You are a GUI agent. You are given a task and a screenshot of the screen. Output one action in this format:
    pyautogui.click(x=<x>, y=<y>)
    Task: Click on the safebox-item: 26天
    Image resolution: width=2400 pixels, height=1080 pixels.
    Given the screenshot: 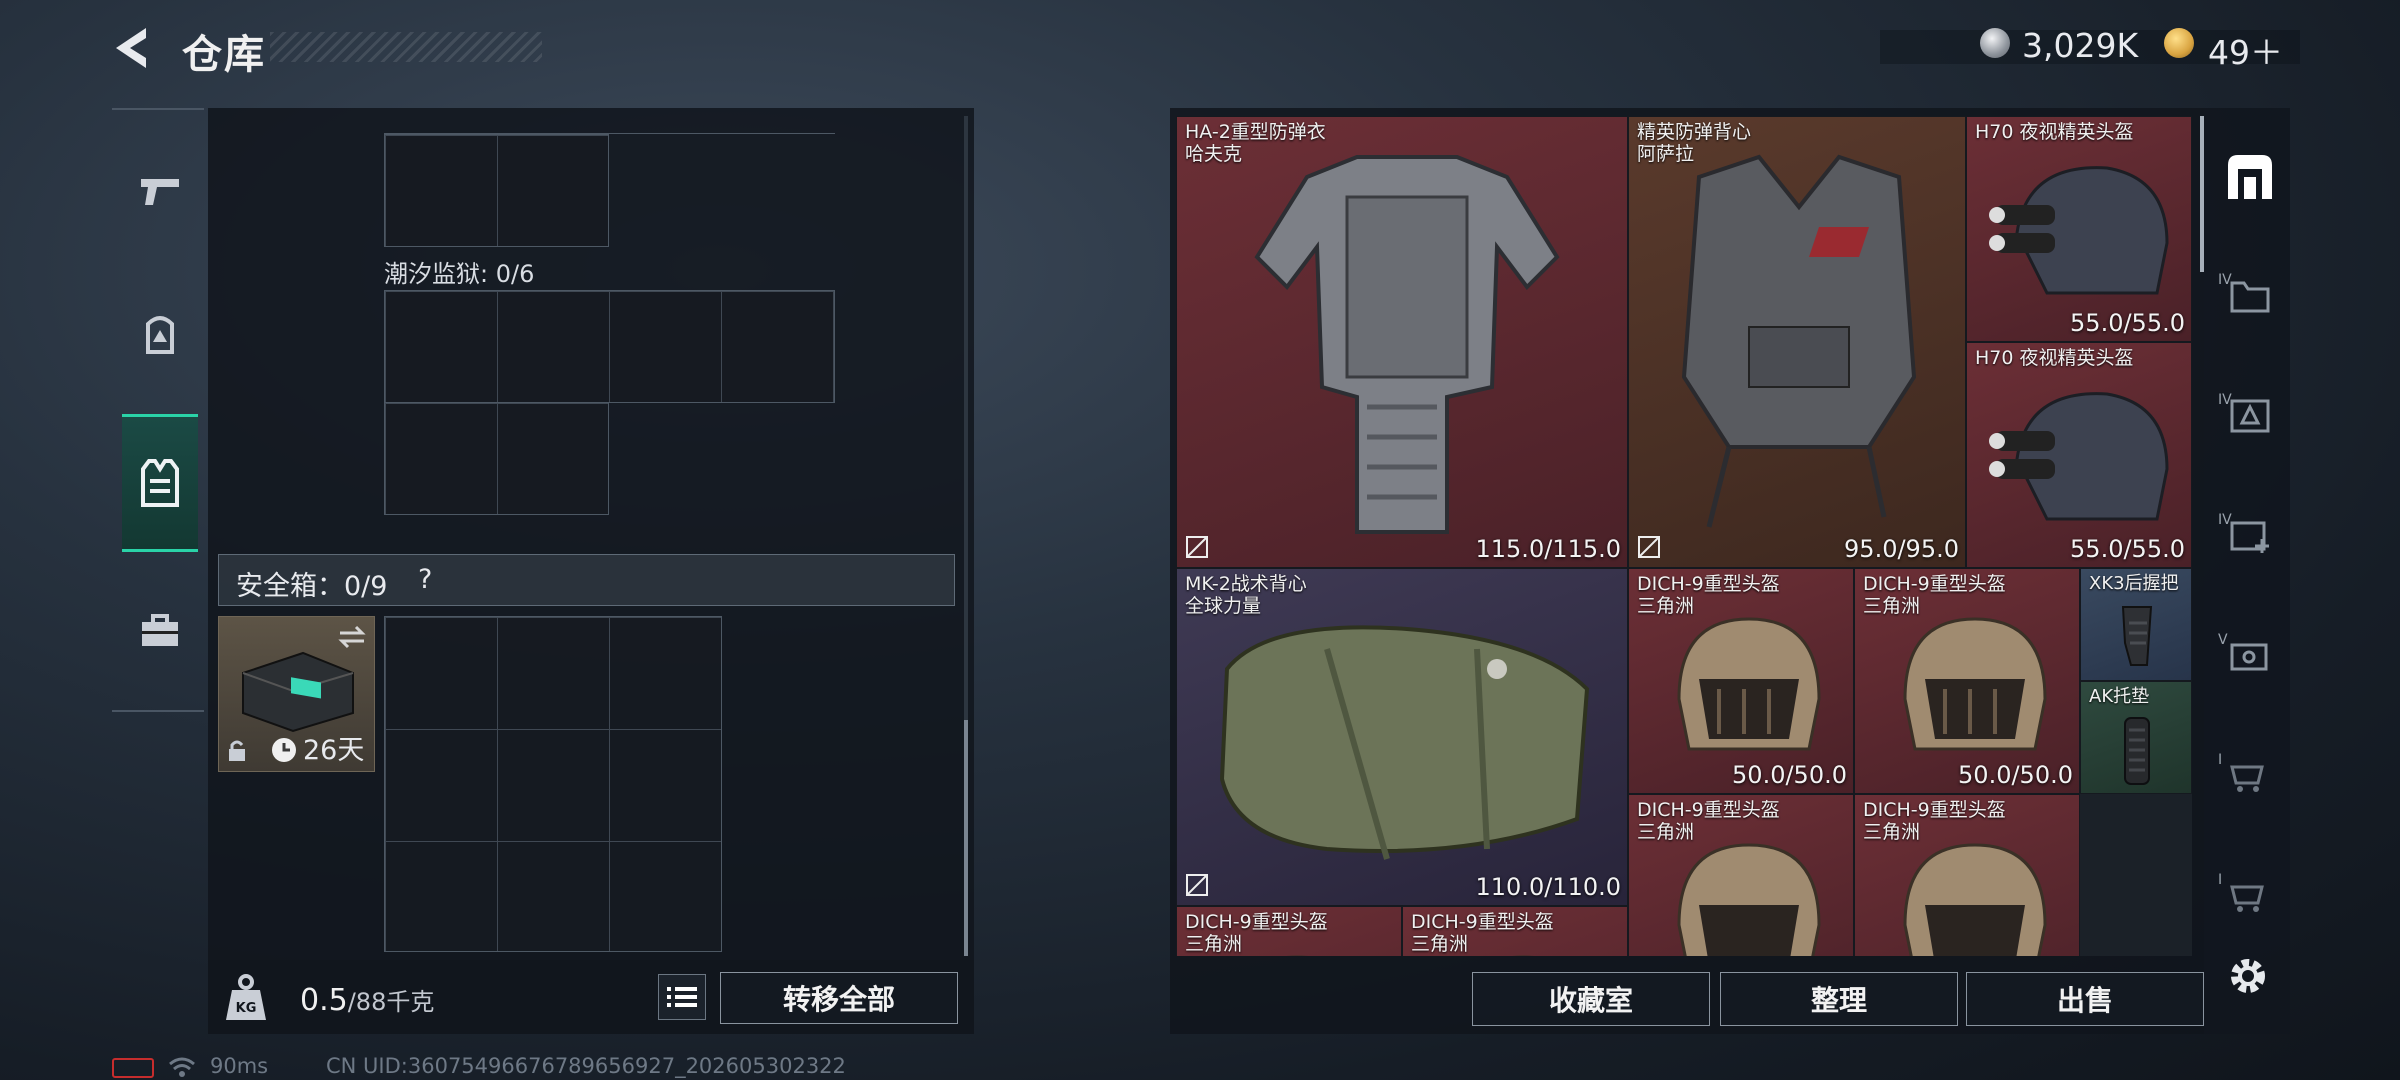 What is the action you would take?
    pyautogui.click(x=296, y=694)
    